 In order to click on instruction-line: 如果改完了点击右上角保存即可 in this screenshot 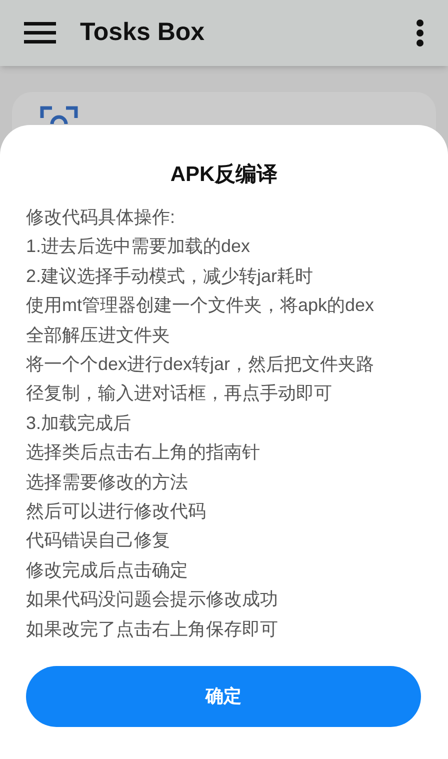, I will do `click(152, 629)`.